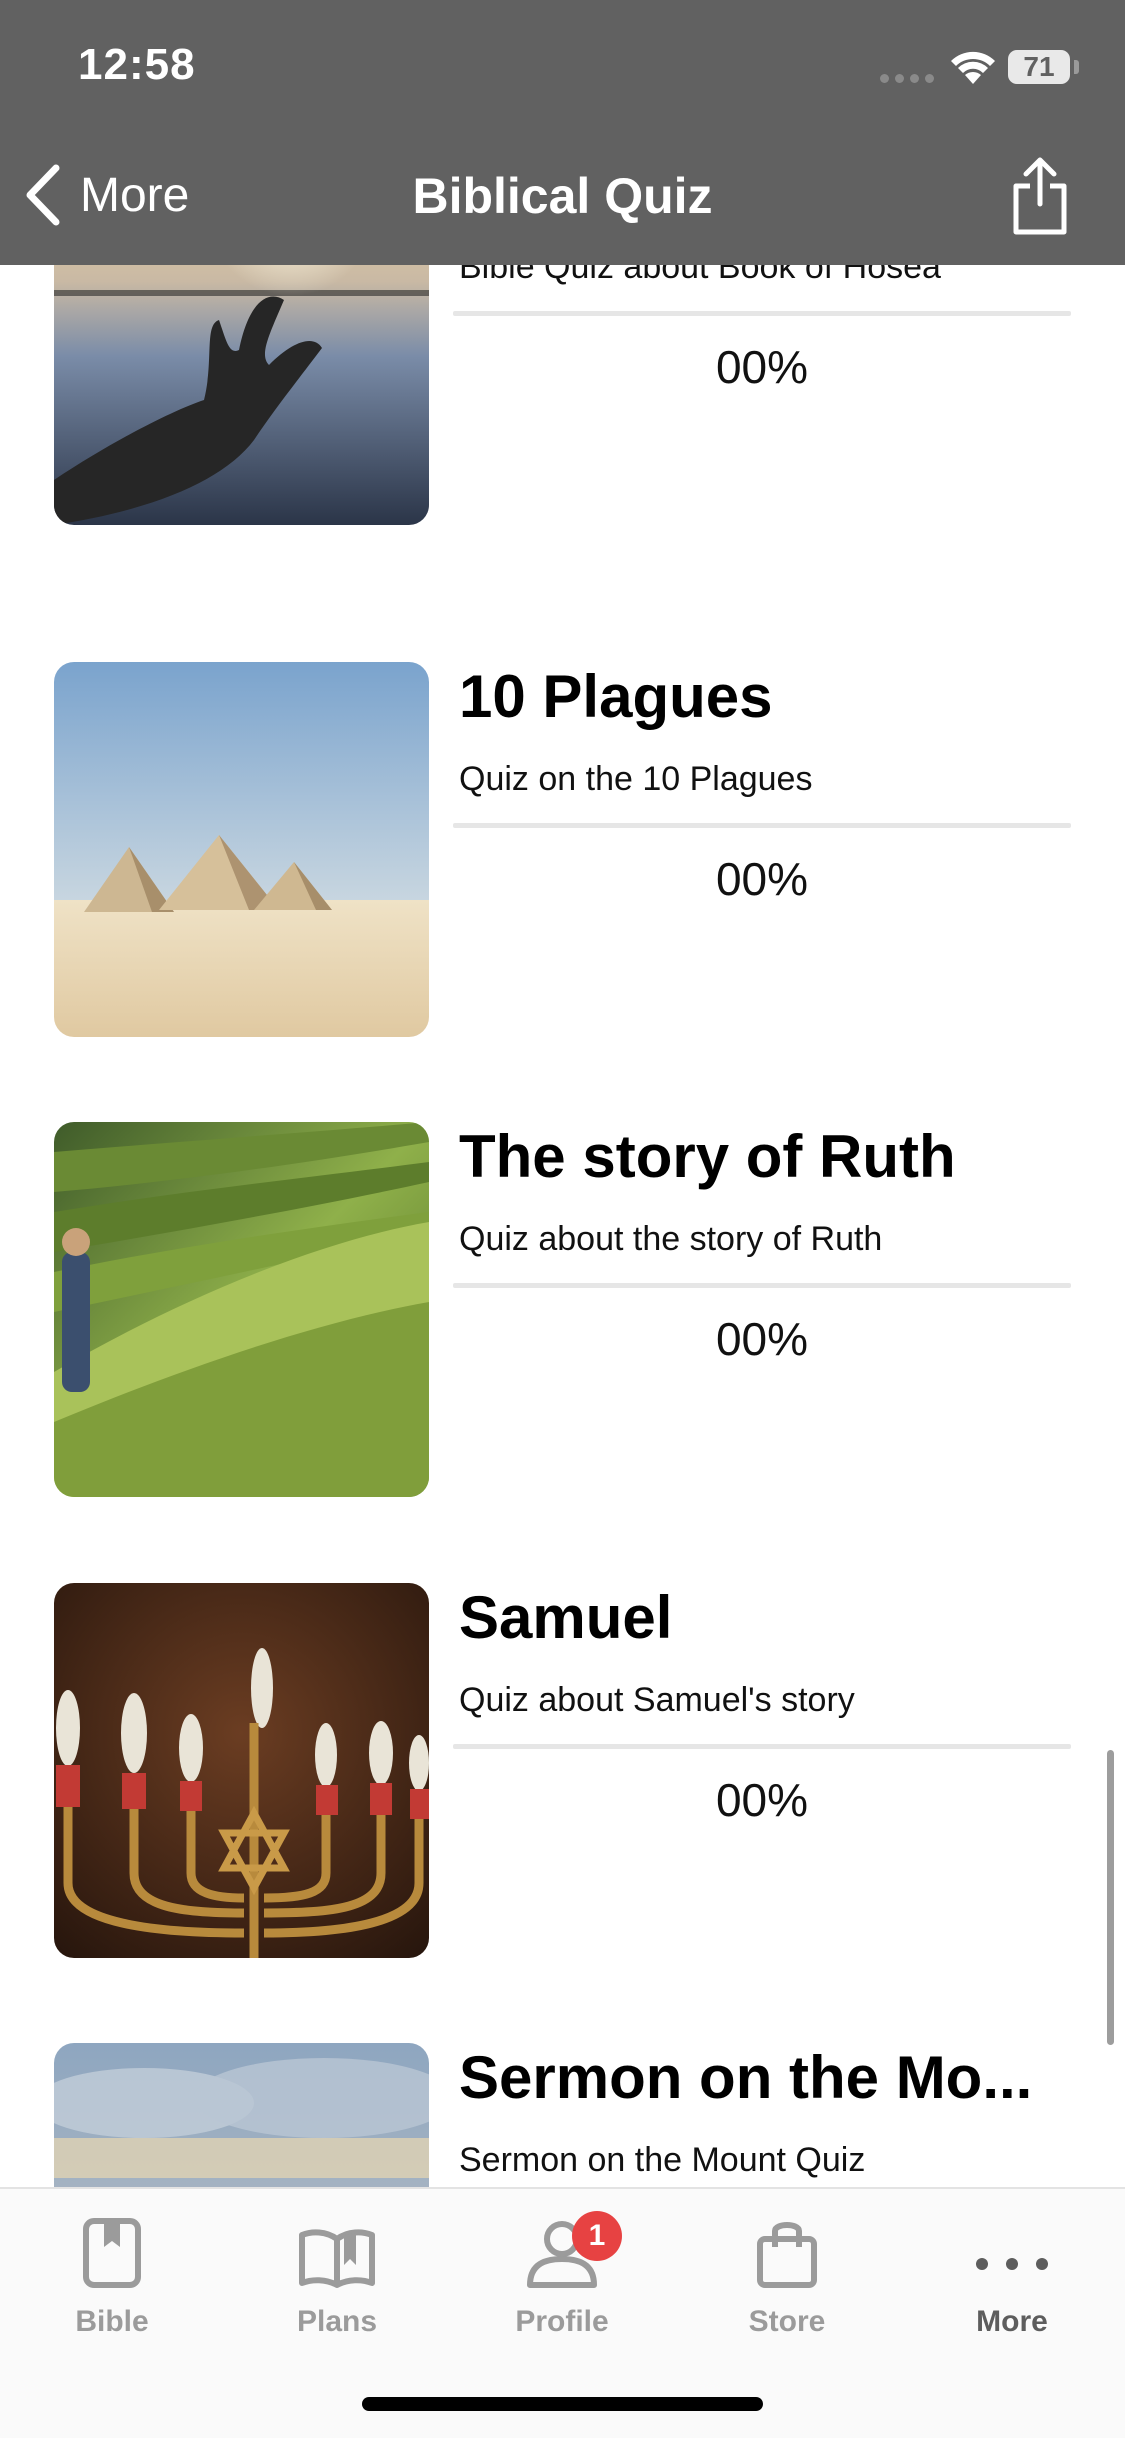 This screenshot has width=1125, height=2438. What do you see at coordinates (337, 2249) in the screenshot?
I see `open-book-icon` at bounding box center [337, 2249].